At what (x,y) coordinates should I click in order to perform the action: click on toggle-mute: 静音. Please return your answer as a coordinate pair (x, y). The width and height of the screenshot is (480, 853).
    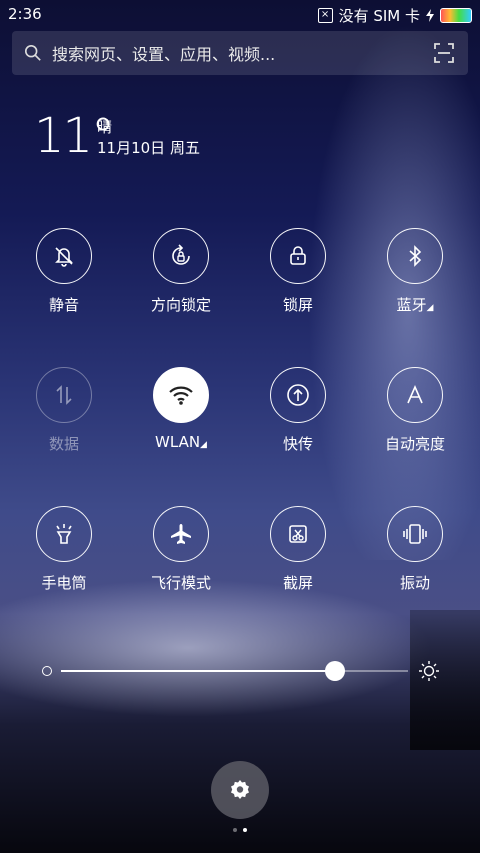
    Looking at the image, I should click on (64, 271).